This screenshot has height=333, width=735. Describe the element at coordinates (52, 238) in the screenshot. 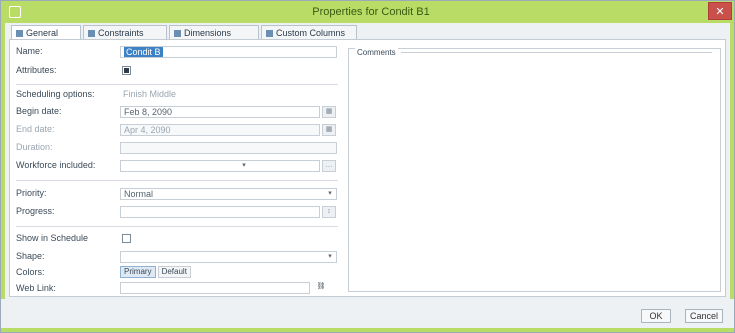

I see `show-in-schedule-label: Show in Schedule` at that location.